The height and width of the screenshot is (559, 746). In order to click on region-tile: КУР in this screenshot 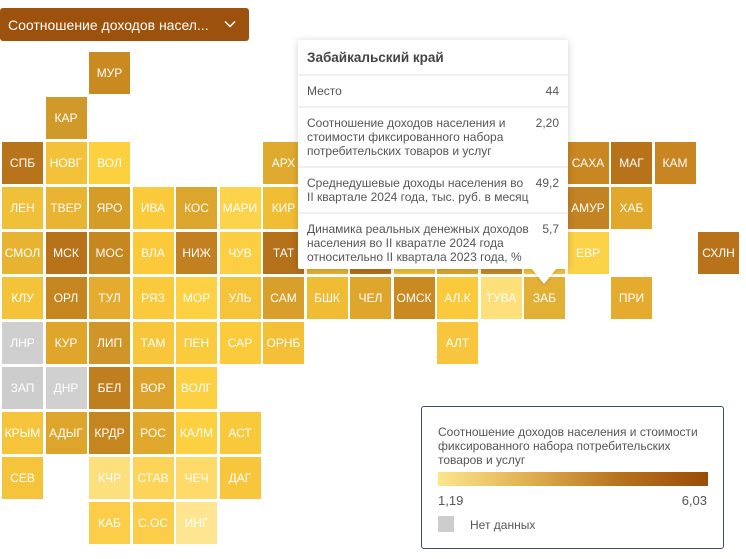, I will do `click(66, 343)`.